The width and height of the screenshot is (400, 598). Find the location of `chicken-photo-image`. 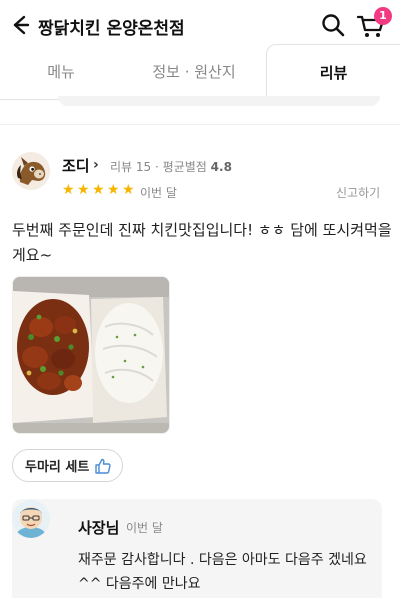

chicken-photo-image is located at coordinates (91, 355).